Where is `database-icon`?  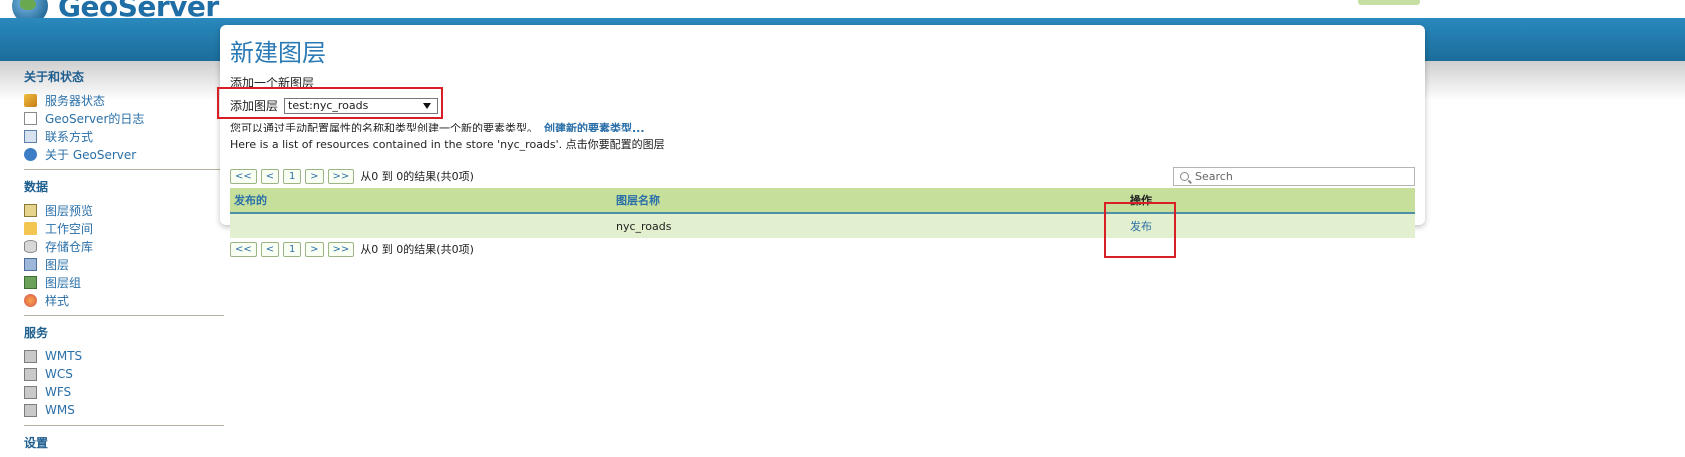
database-icon is located at coordinates (30, 246).